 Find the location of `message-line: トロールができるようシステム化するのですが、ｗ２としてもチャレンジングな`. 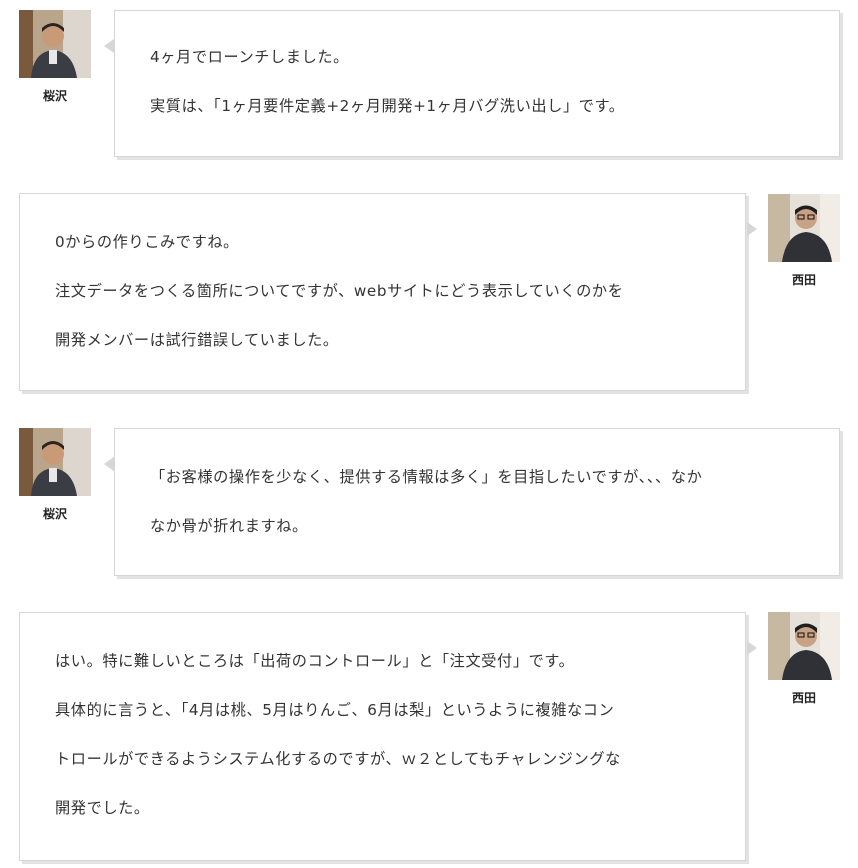

message-line: トロールができるようシステム化するのですが、ｗ２としてもチャレンジングな is located at coordinates (338, 759).